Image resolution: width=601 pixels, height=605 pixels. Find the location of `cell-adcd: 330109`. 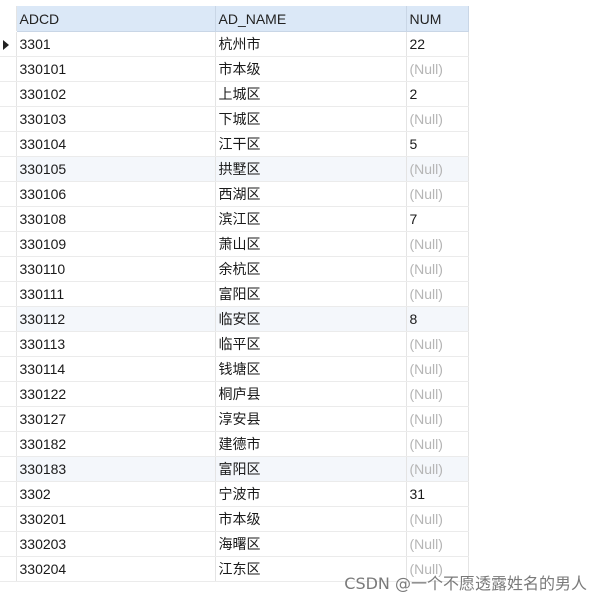

cell-adcd: 330109 is located at coordinates (116, 244).